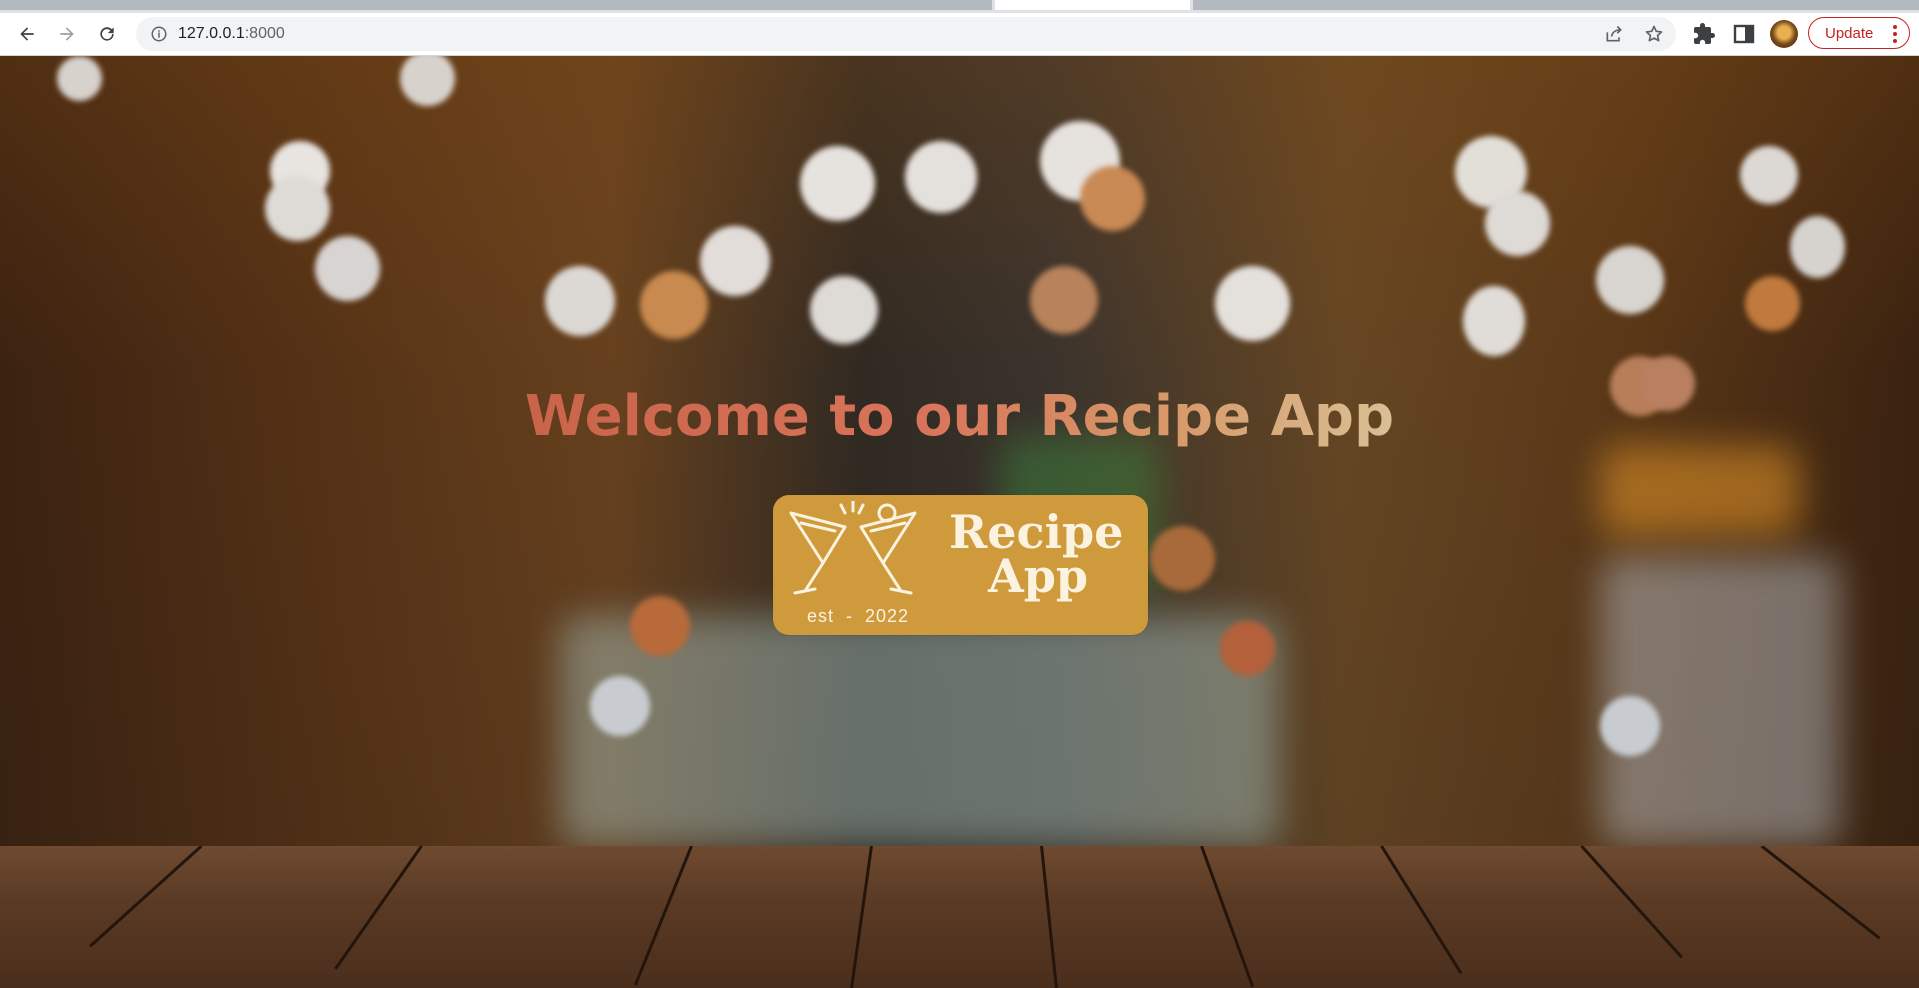  I want to click on browser-tab-active, so click(1092, 5).